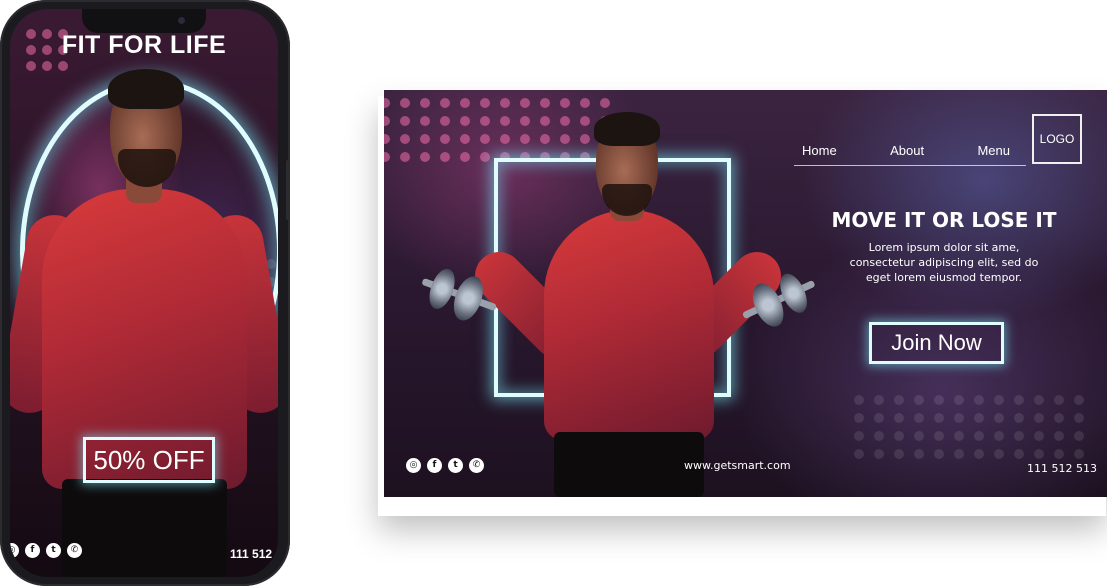 Image resolution: width=1107 pixels, height=586 pixels. Describe the element at coordinates (1062, 468) in the screenshot. I see `banner-contact-number: 111 512 513` at that location.